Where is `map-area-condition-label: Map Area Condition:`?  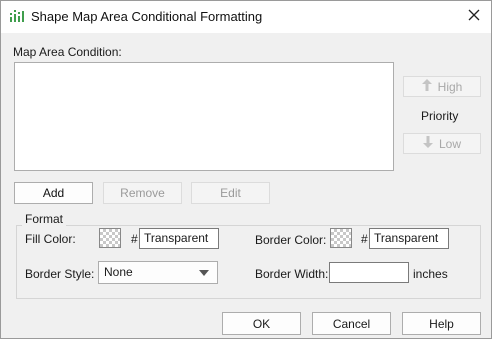 map-area-condition-label: Map Area Condition: is located at coordinates (67, 52).